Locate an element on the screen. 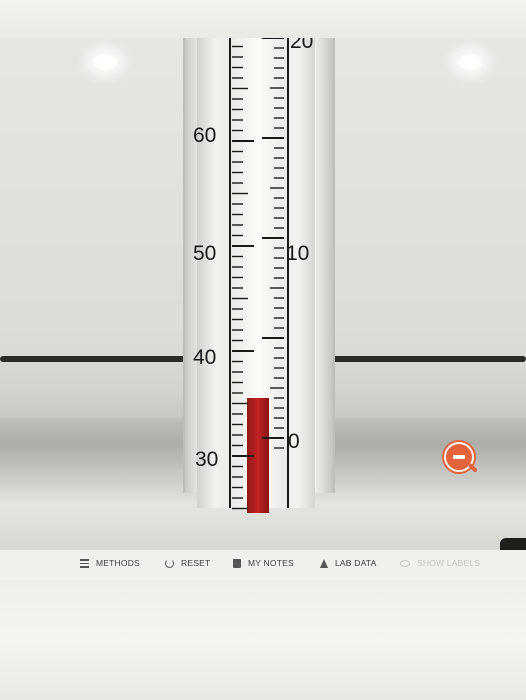 The image size is (526, 700). my-notes-button: MY NOTES is located at coordinates (263, 563).